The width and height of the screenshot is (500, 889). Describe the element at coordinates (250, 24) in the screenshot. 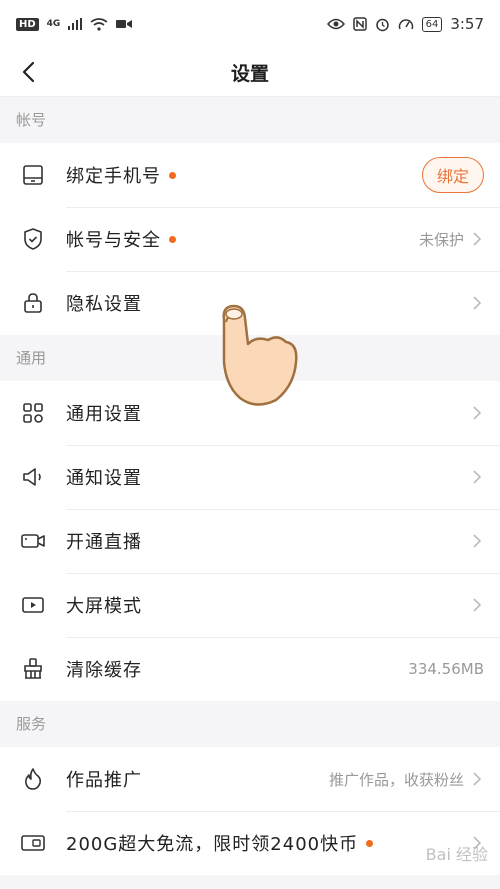

I see `status-bar: HD 4G 64 3:57` at that location.